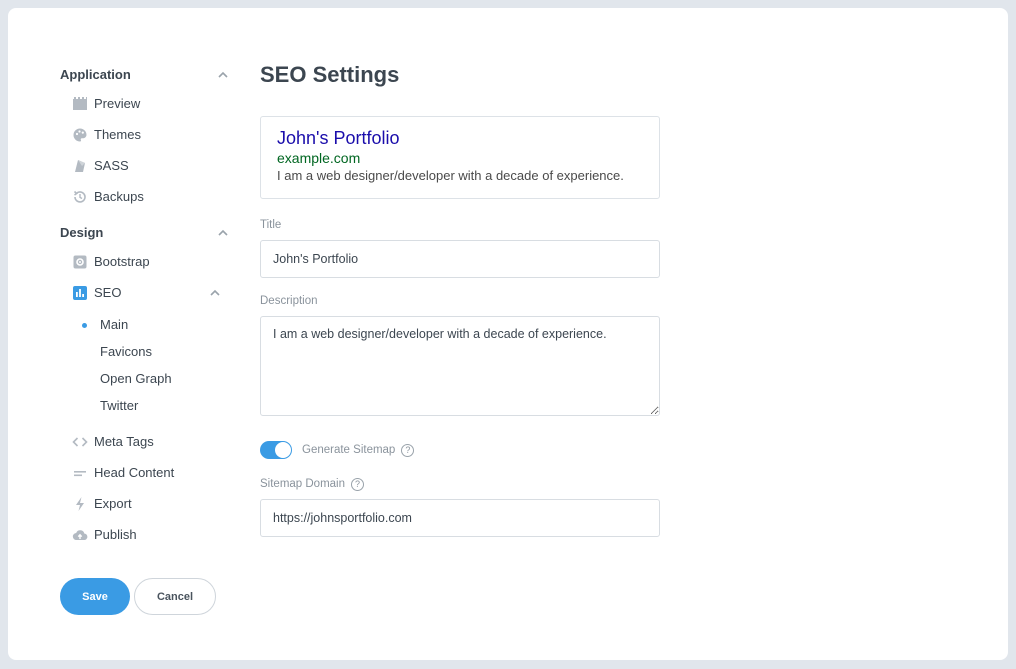 The image size is (1016, 669). What do you see at coordinates (84, 325) in the screenshot?
I see `active-dot` at bounding box center [84, 325].